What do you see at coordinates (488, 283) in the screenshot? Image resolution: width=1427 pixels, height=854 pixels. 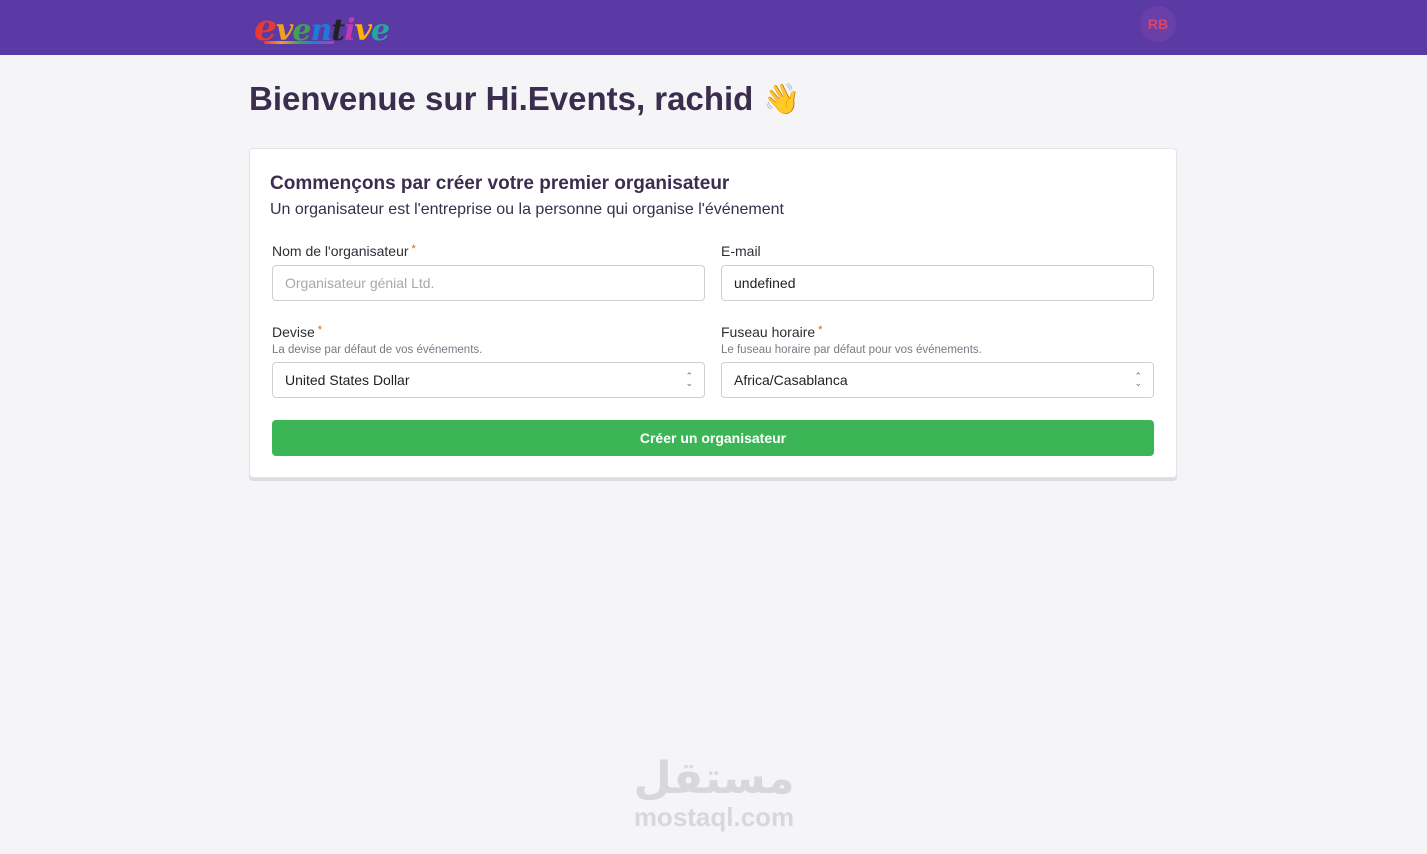 I see `org-name-input: Organisateur génial Ltd.` at bounding box center [488, 283].